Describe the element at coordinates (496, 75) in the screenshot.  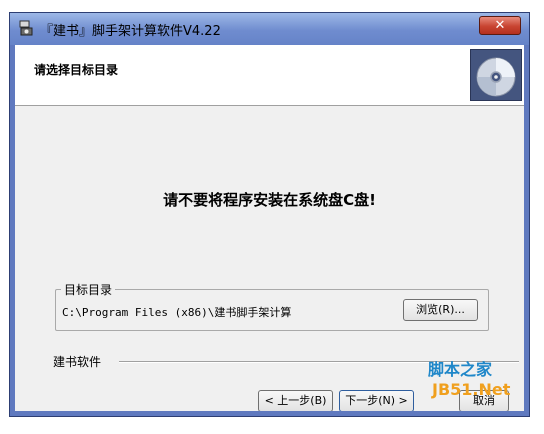
I see `cd-disc-icon` at that location.